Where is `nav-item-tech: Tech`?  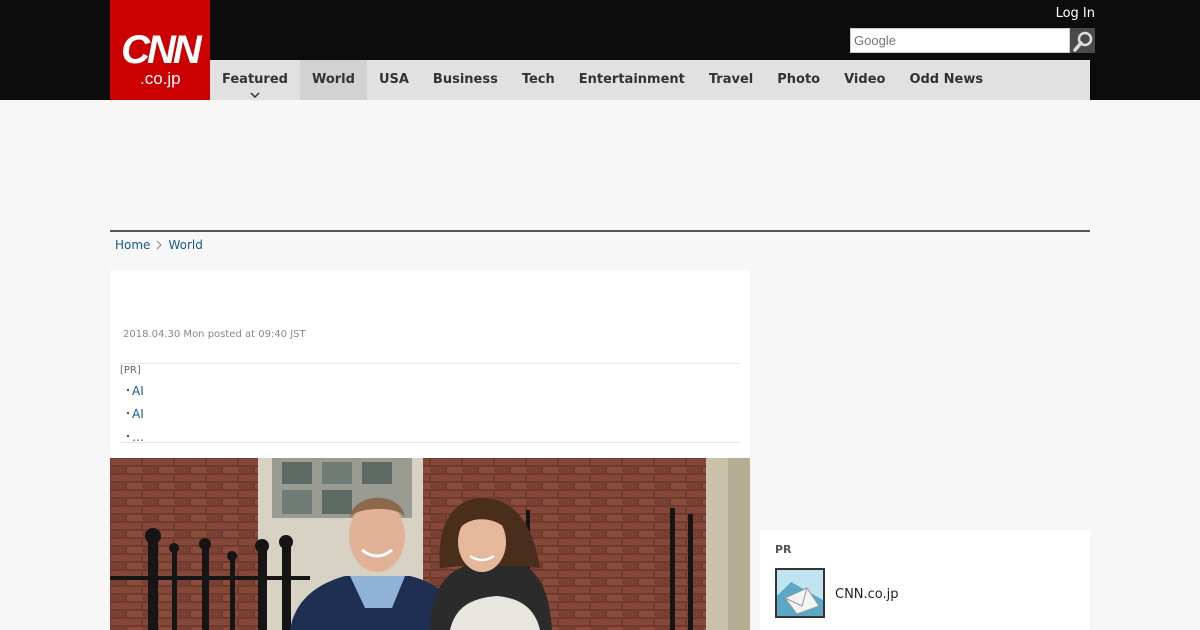 nav-item-tech: Tech is located at coordinates (538, 80).